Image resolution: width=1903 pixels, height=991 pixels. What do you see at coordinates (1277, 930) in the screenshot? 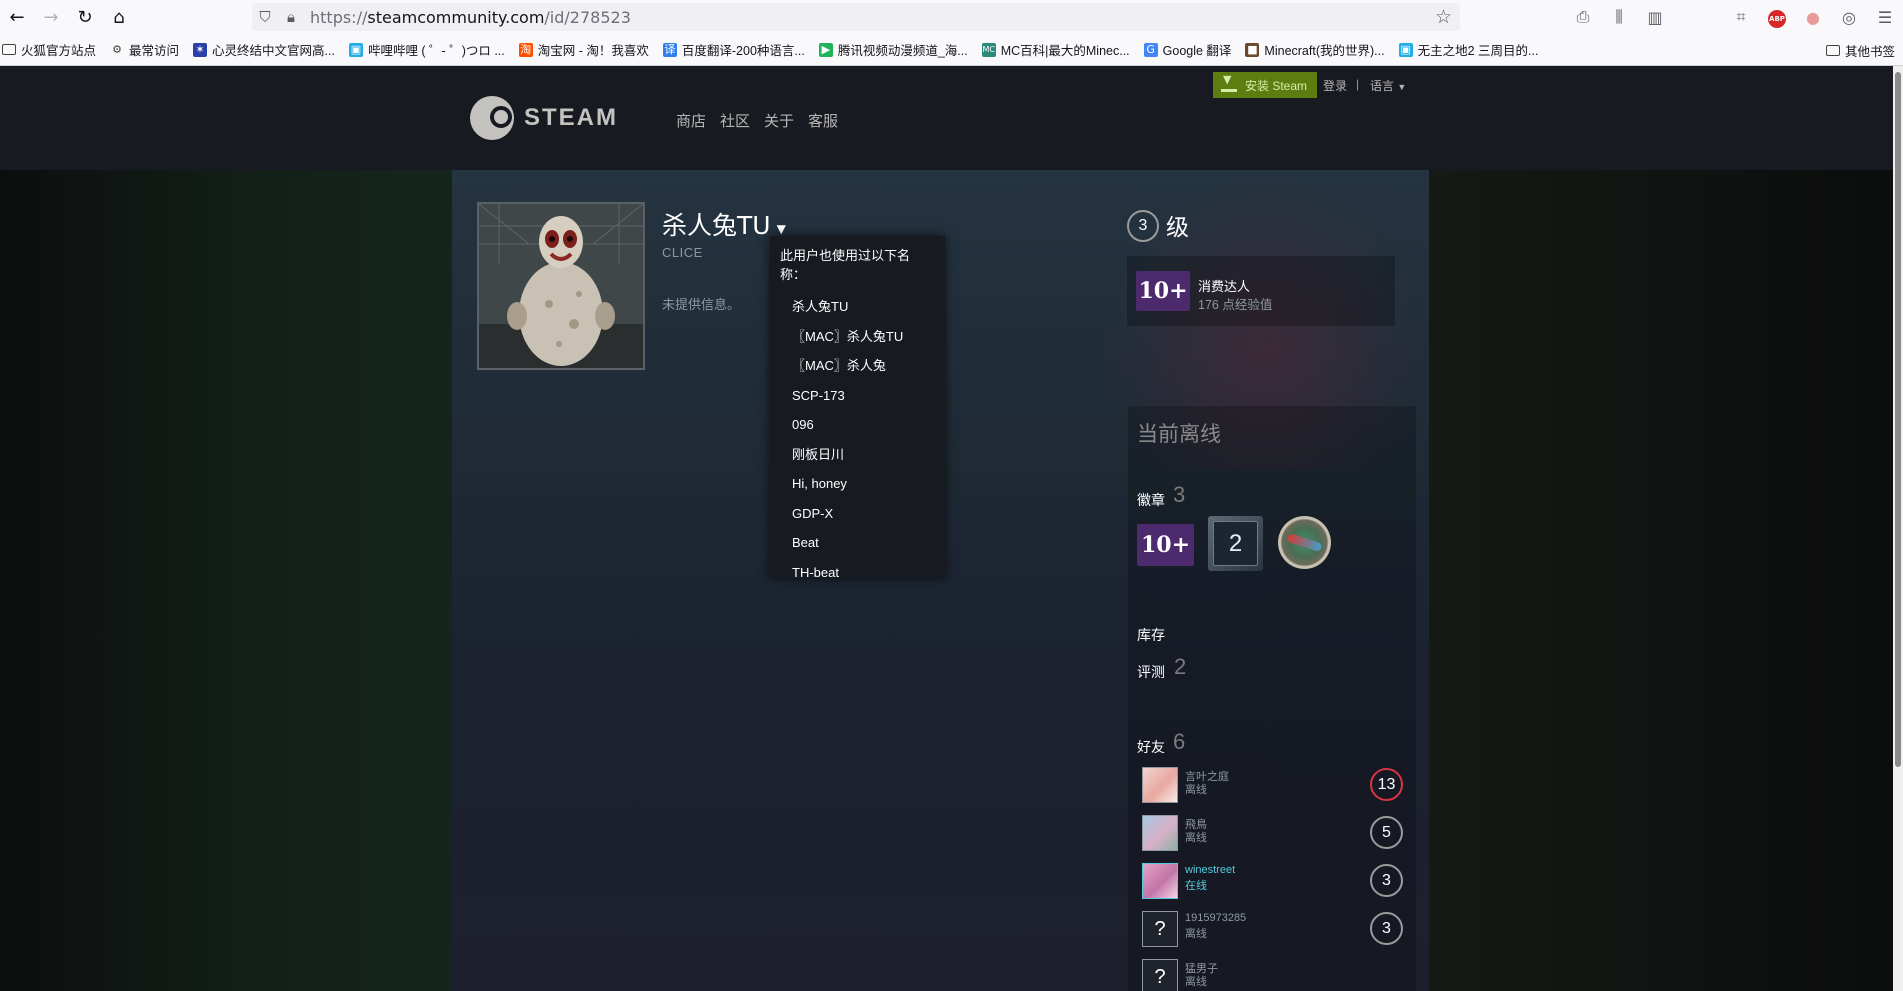
I see `friend-row: ? 1915973285 离线 3` at bounding box center [1277, 930].